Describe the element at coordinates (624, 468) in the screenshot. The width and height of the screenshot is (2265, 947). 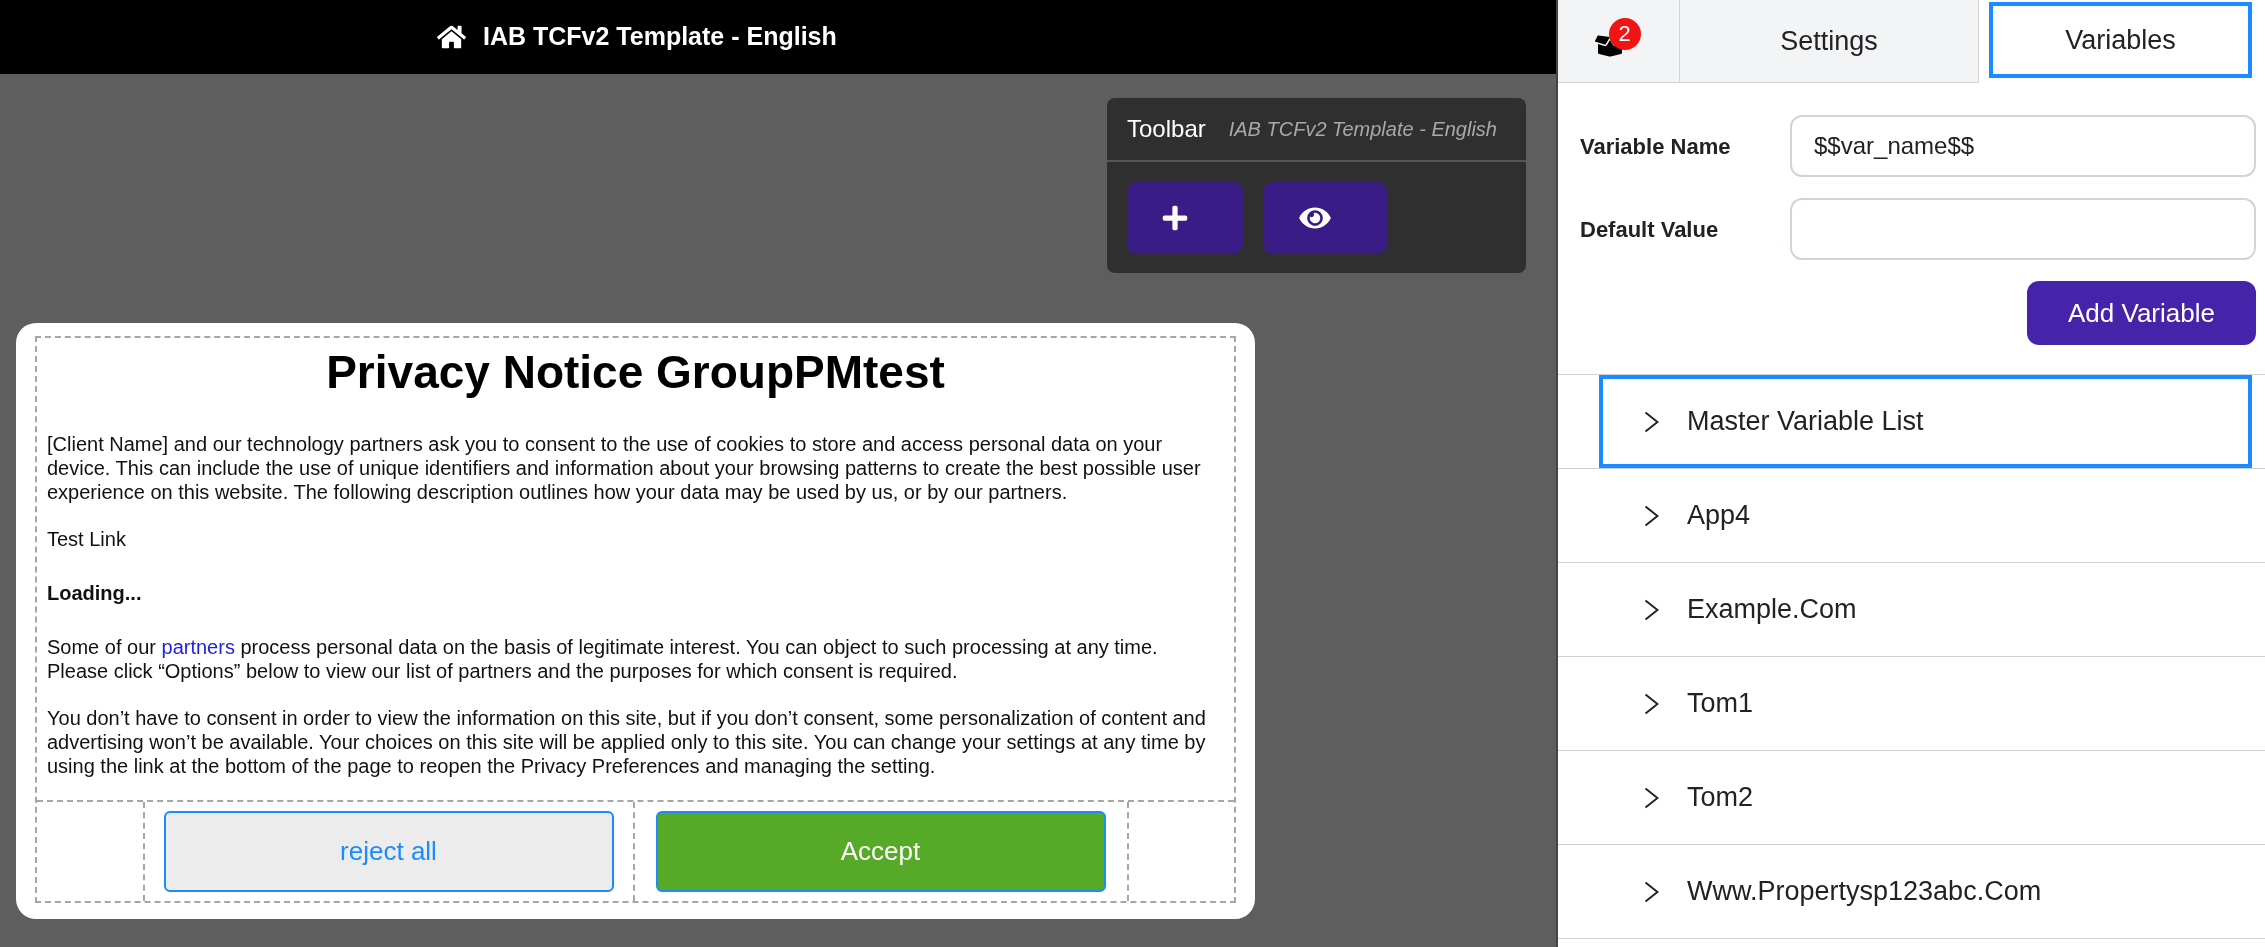
I see `notice-text: [Client Name] and our technology partners ask you to consent to the use of cookies to store and access personal data on your device. This can include the use of unique identifiers and information about your browsing patterns to create the best possible user experience on this website. The following description outlines how your data may be used by us, or by our partners.` at that location.